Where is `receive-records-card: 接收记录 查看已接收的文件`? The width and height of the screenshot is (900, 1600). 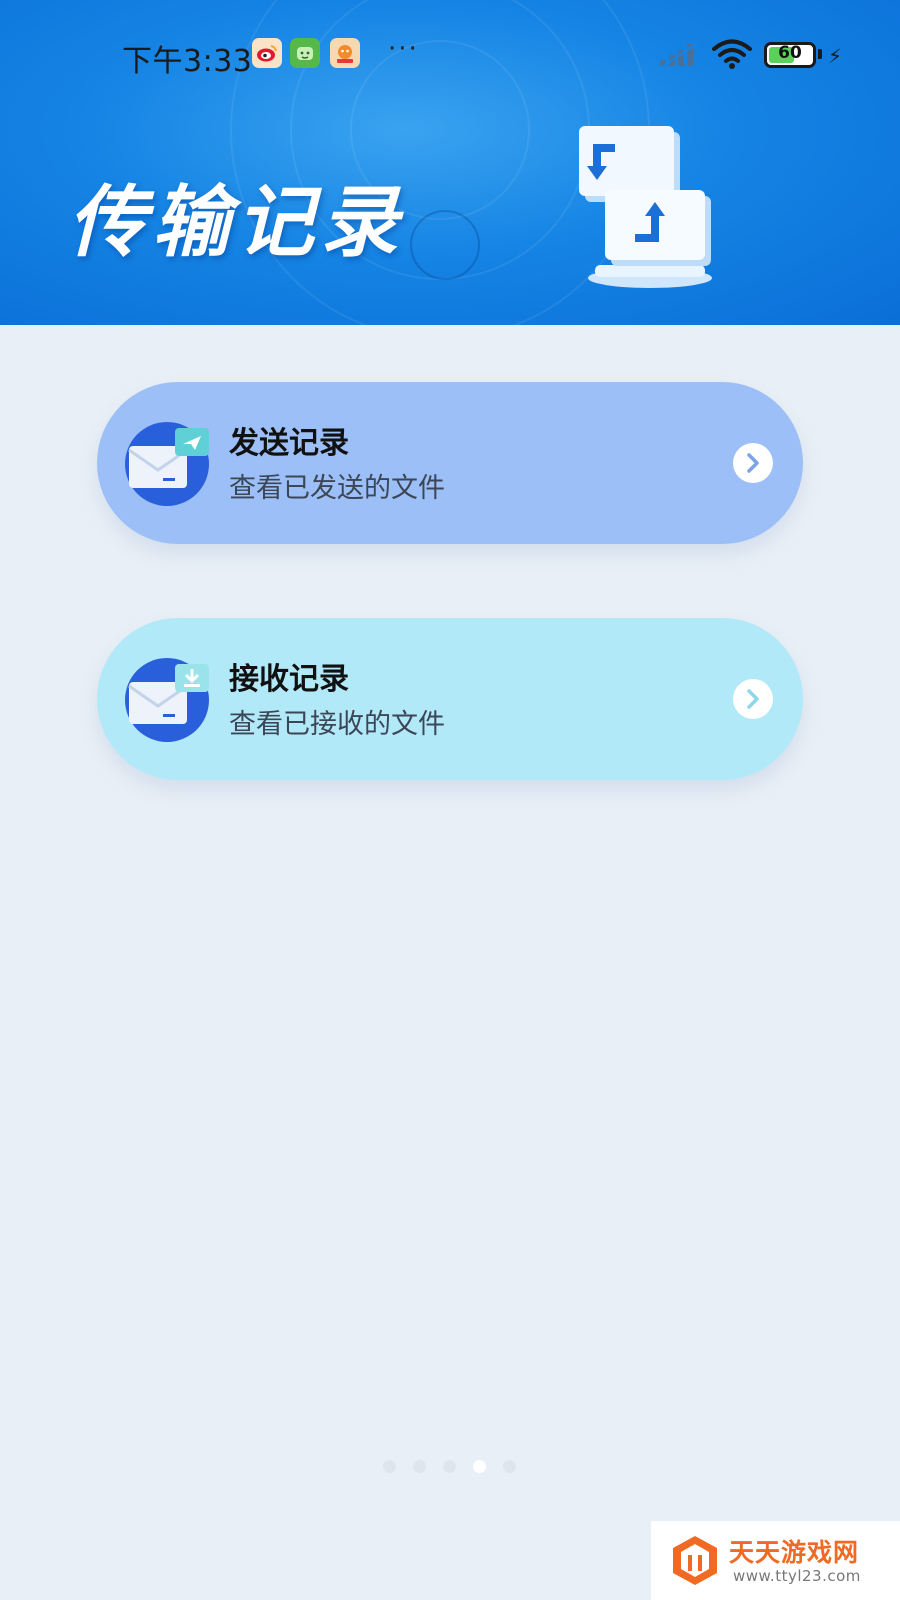
receive-records-card: 接收记录 查看已接收的文件 is located at coordinates (450, 699).